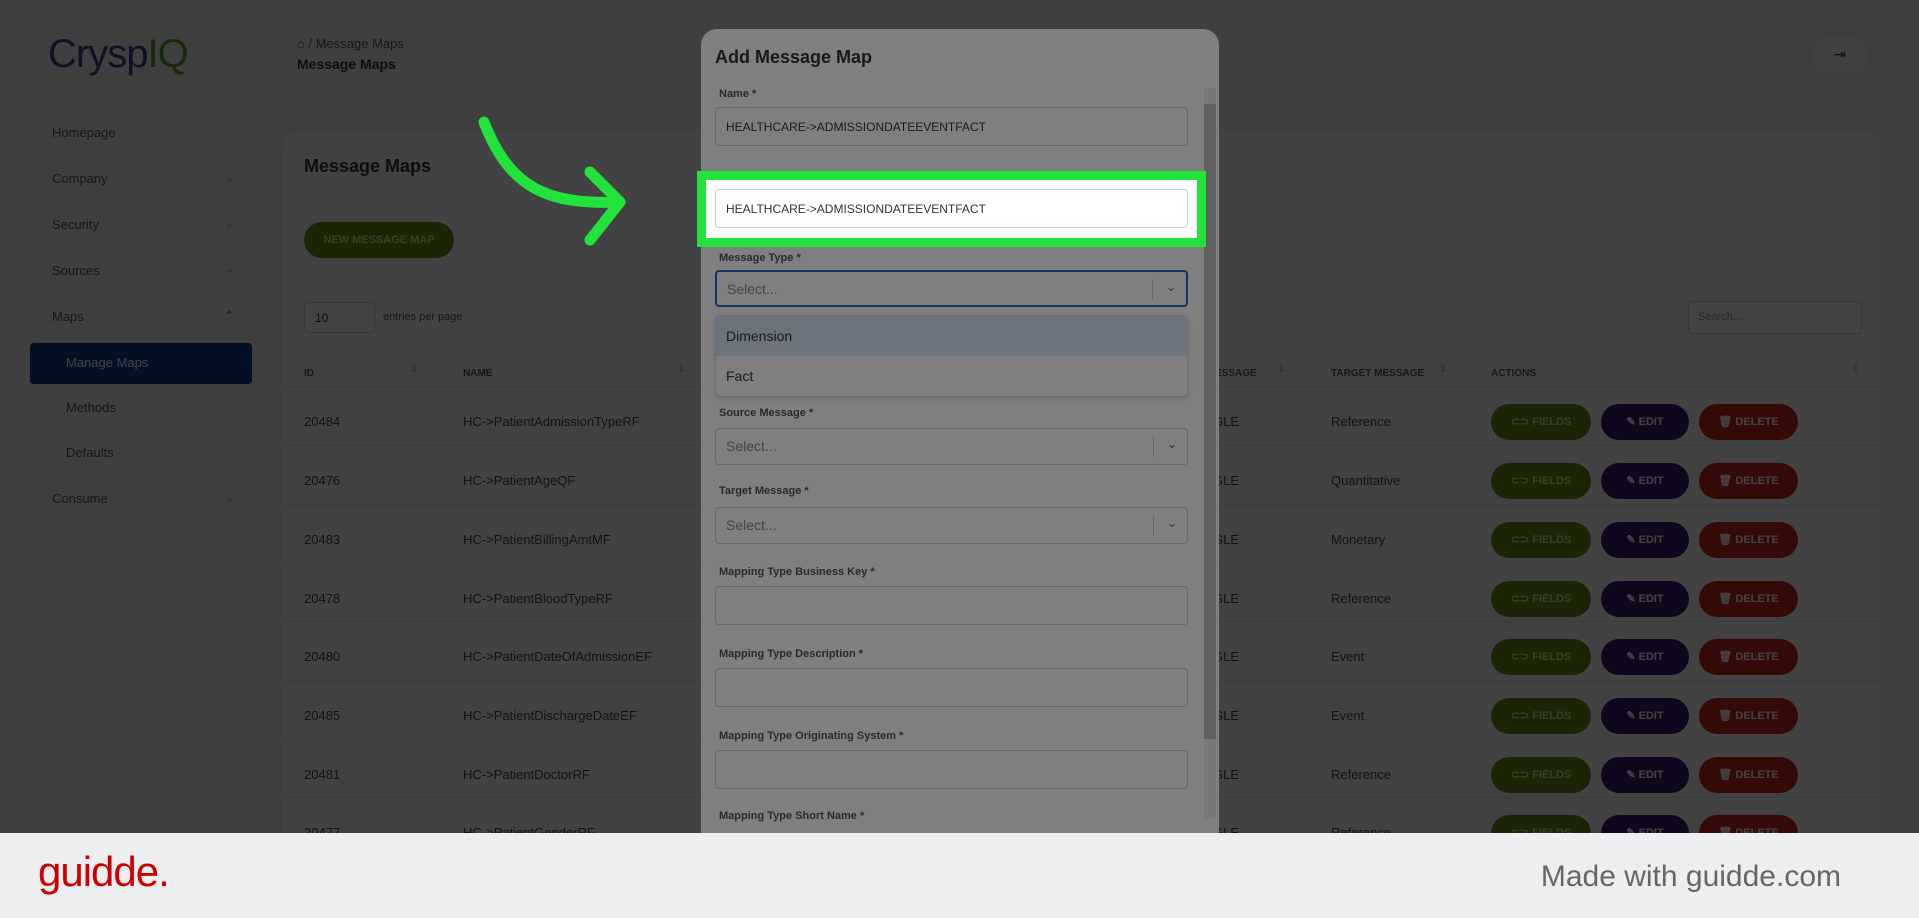 This screenshot has height=918, width=1919. Describe the element at coordinates (552, 181) in the screenshot. I see `arrow-icon` at that location.